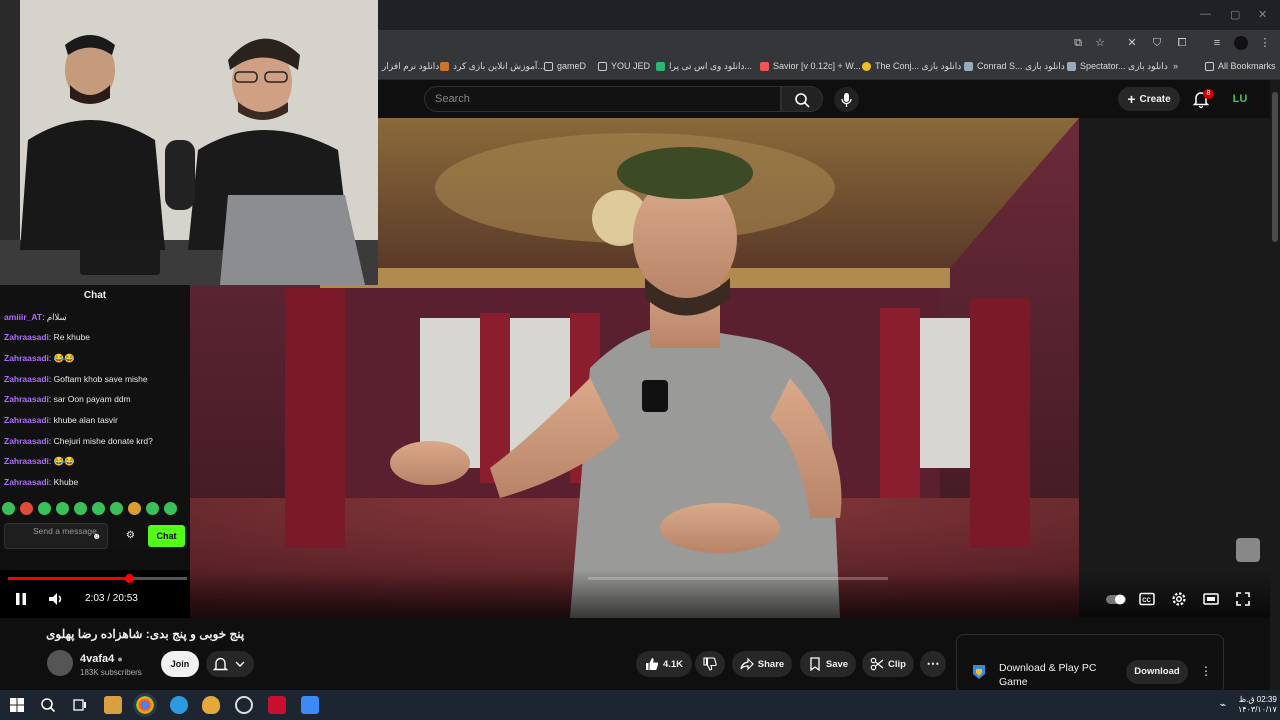 This screenshot has height=720, width=1280. I want to click on theater-icon, so click(1211, 599).